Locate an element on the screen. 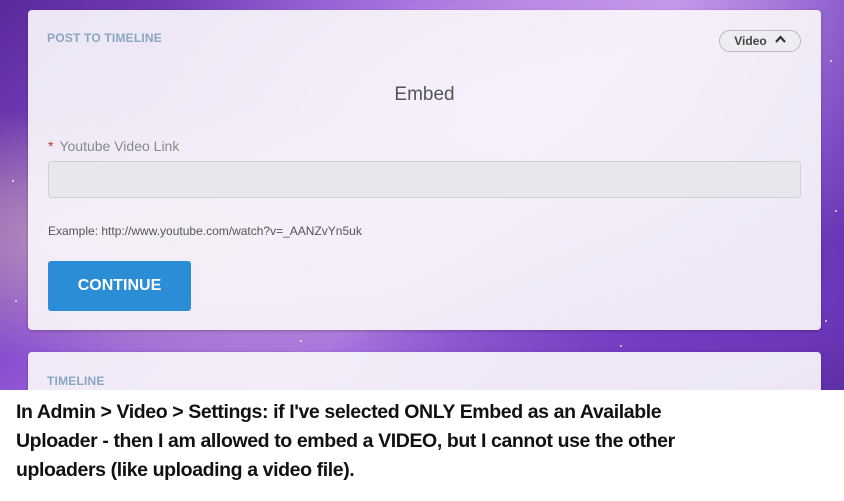 The height and width of the screenshot is (501, 844). caption-line-3: uploaders (like uploading a video file). is located at coordinates (185, 470).